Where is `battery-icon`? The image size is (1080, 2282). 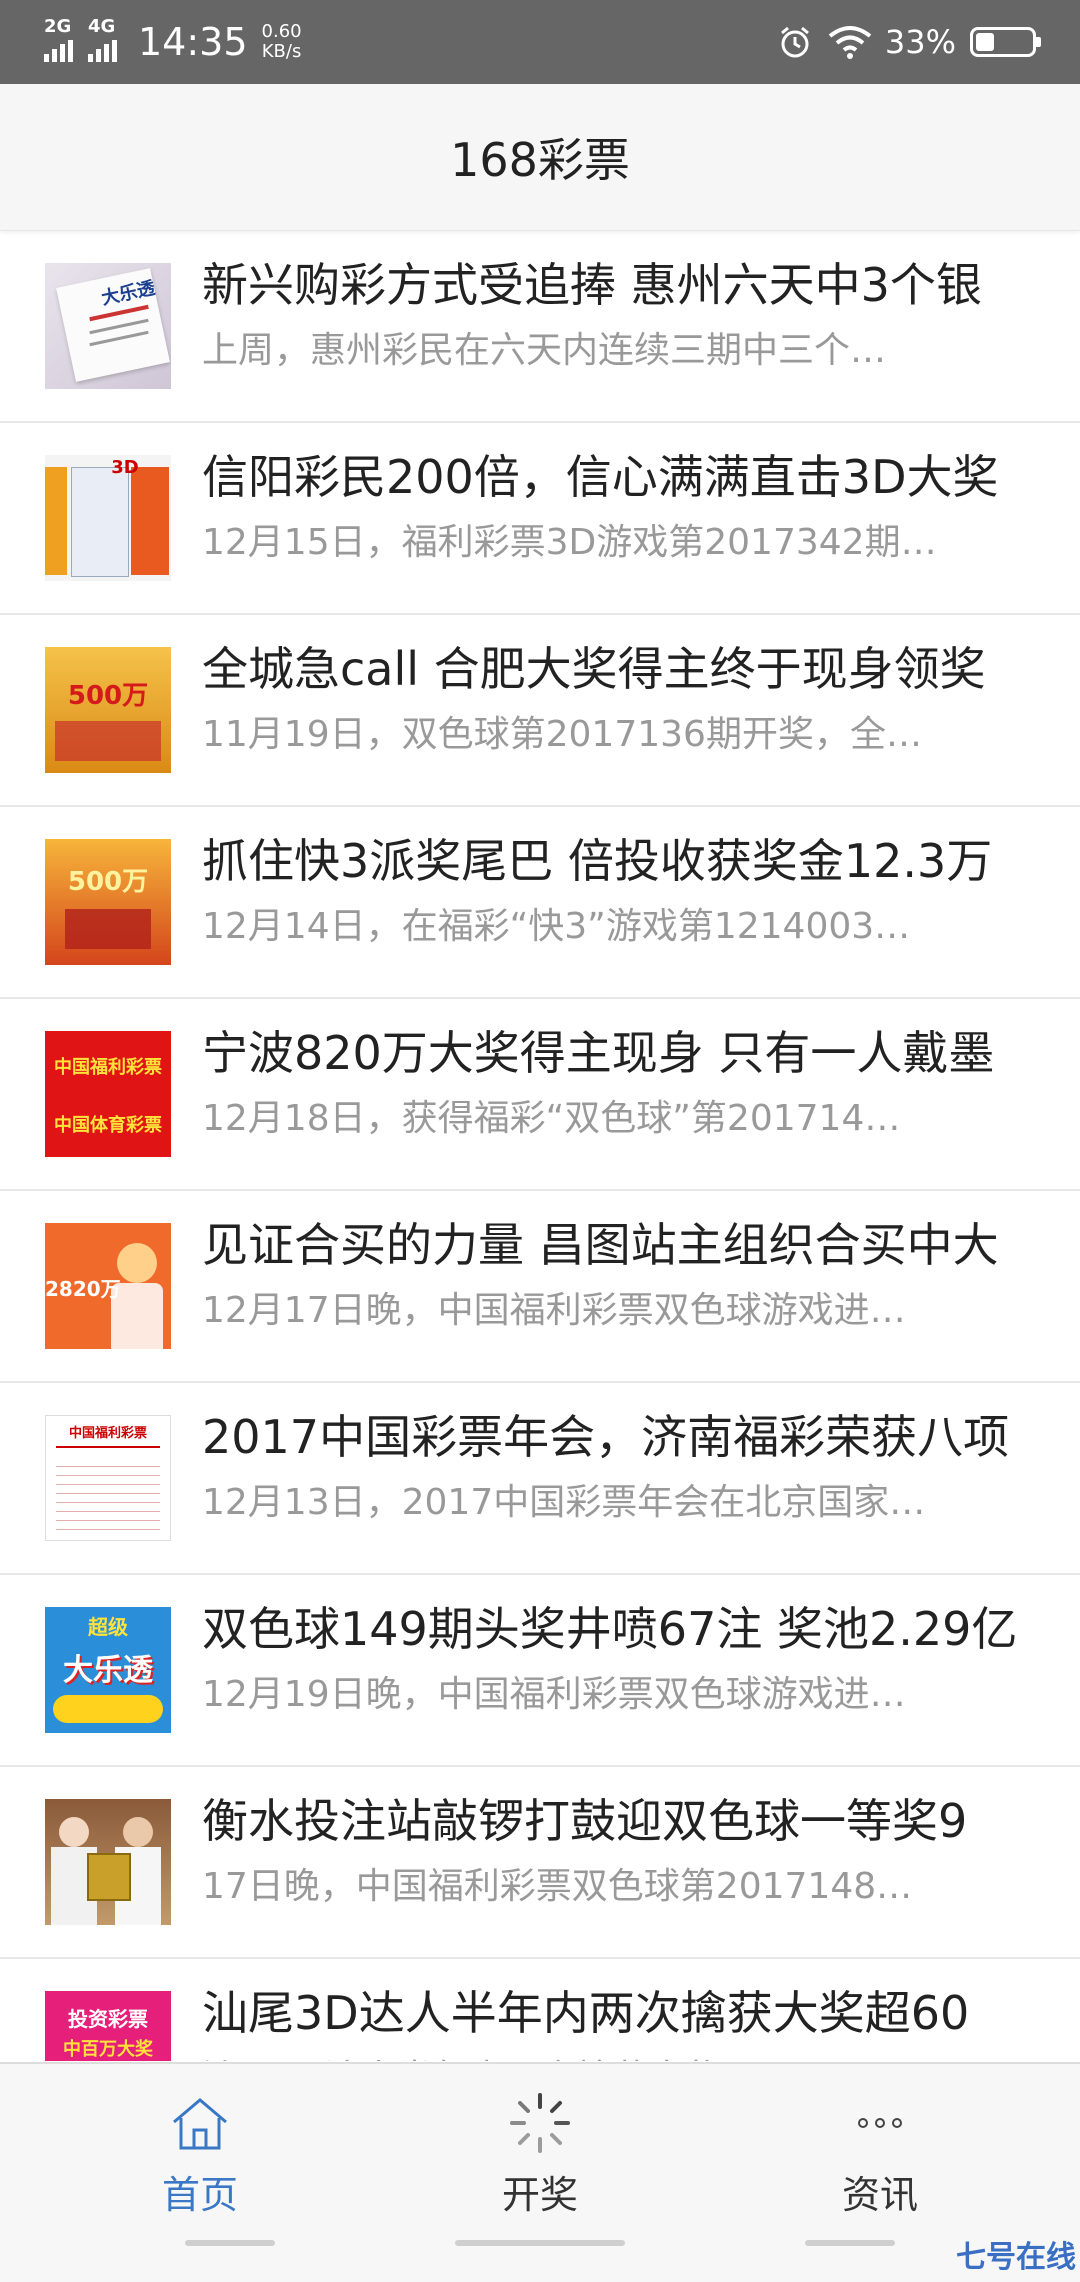 battery-icon is located at coordinates (1005, 42).